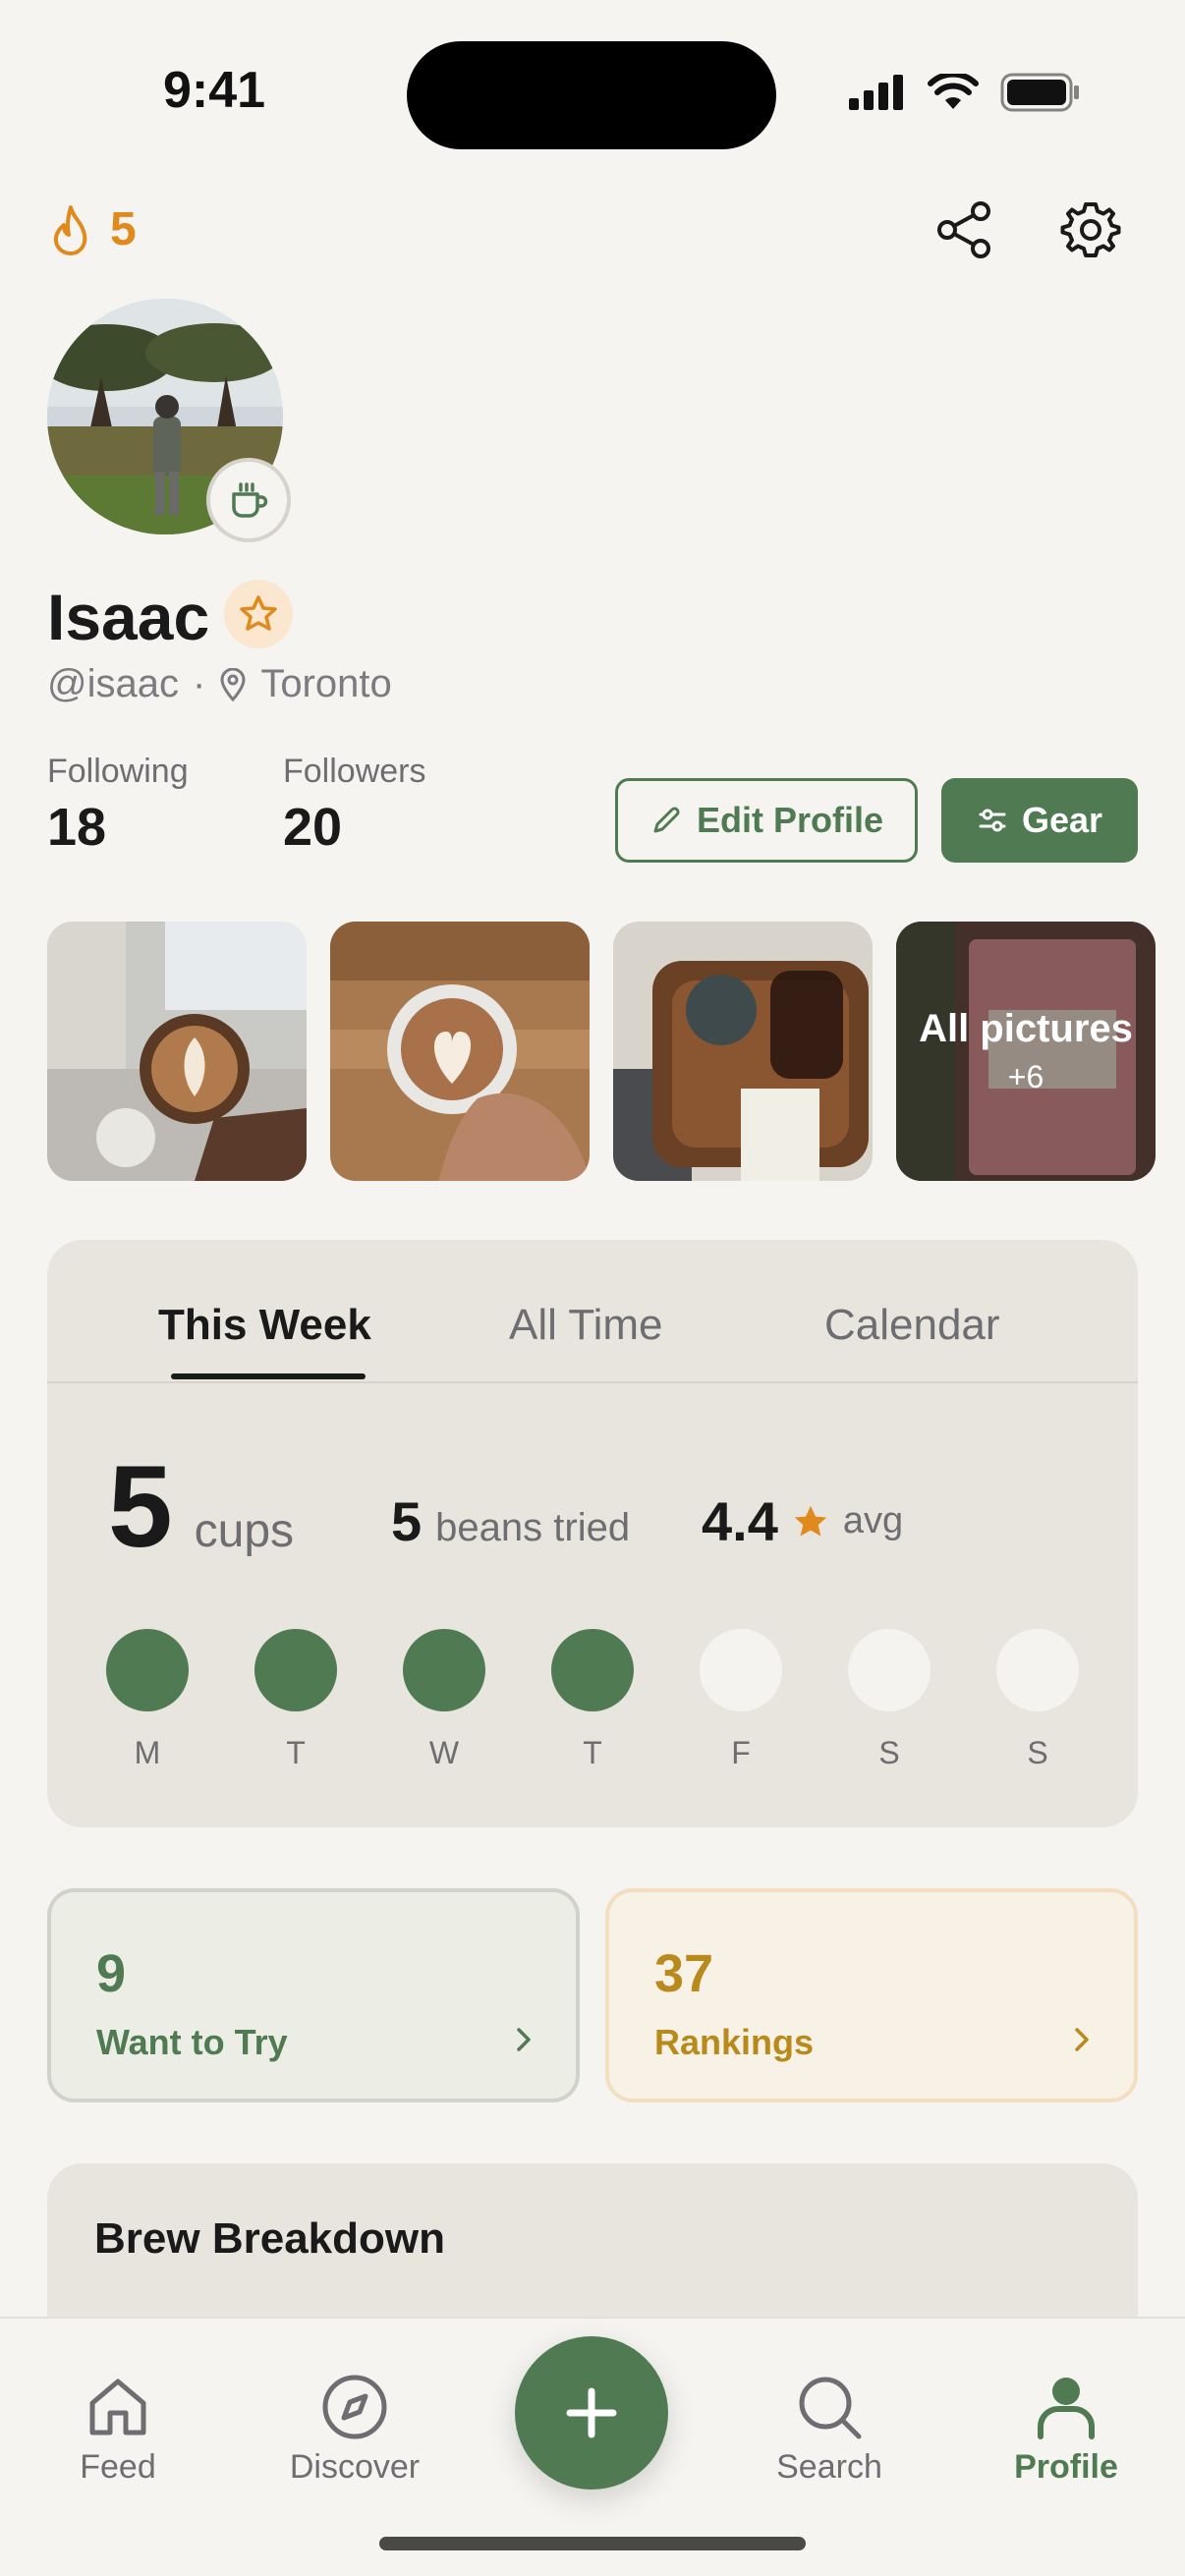  Describe the element at coordinates (1062, 820) in the screenshot. I see `gear-label: Gear` at that location.